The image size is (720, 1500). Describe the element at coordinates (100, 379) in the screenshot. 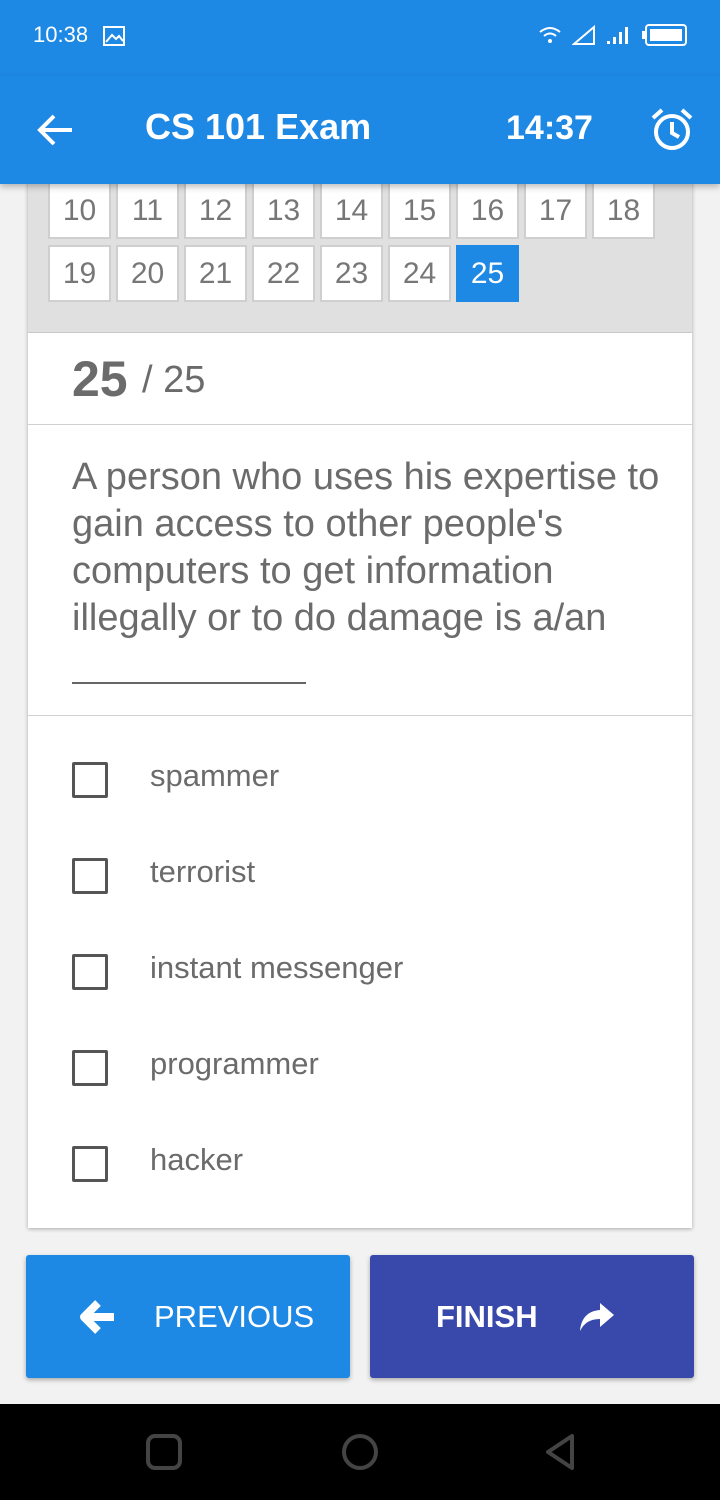

I see `counter-current: 25` at that location.